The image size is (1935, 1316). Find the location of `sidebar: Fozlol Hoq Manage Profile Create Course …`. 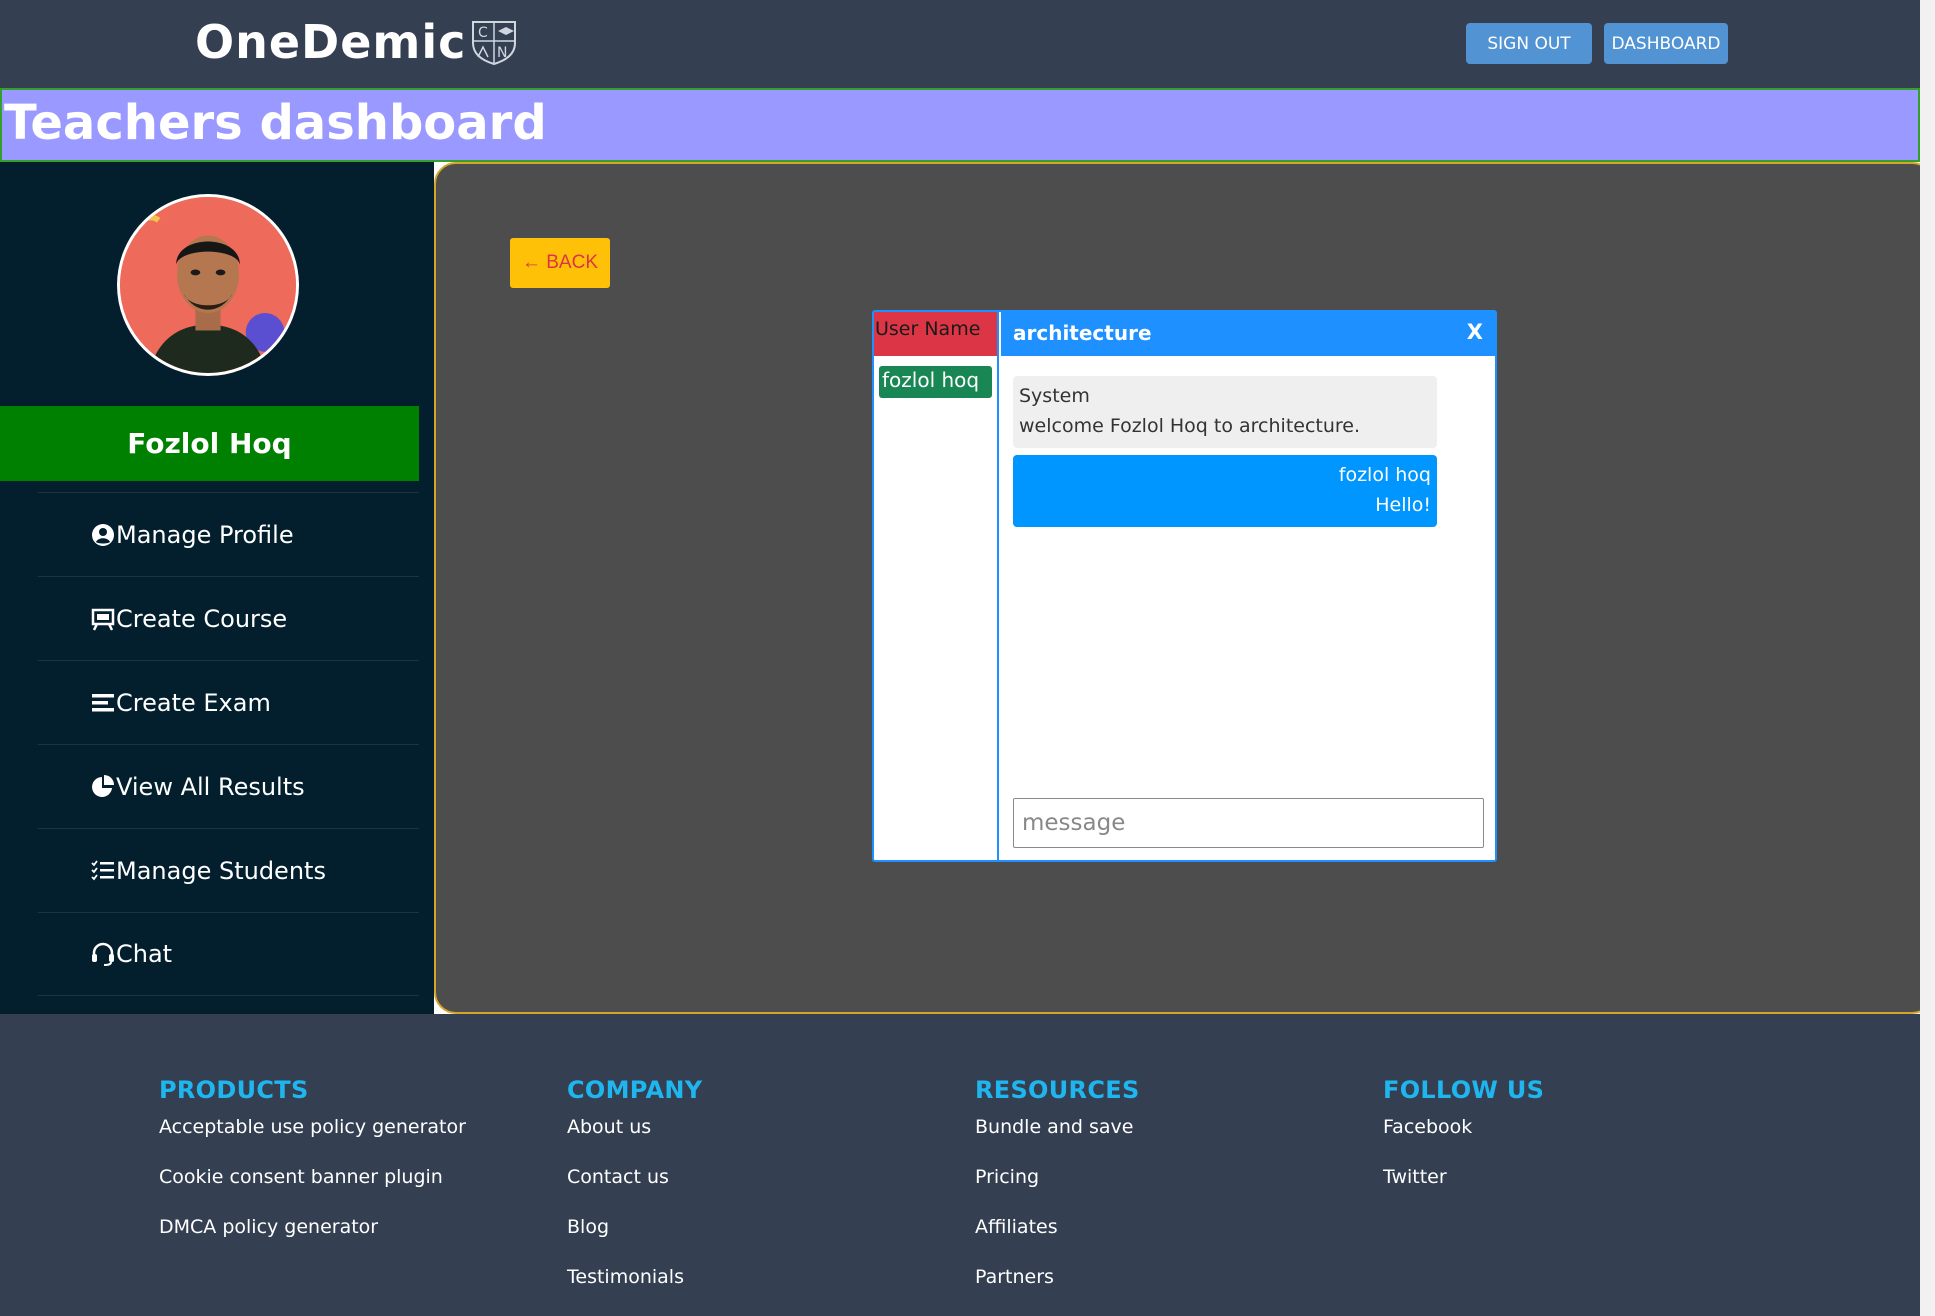

sidebar: Fozlol Hoq Manage Profile Create Course … is located at coordinates (217, 588).